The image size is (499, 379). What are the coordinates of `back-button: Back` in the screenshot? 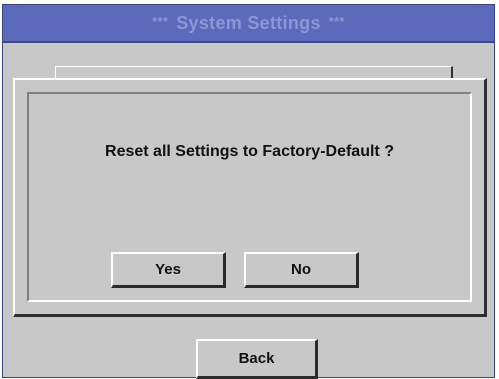 It's located at (257, 359).